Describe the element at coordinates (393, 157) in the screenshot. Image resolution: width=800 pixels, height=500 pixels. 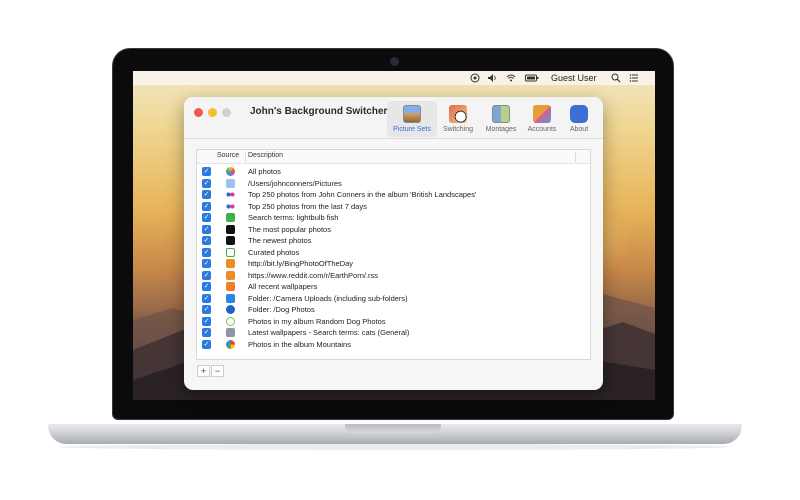
I see `table-header: Source Description` at that location.